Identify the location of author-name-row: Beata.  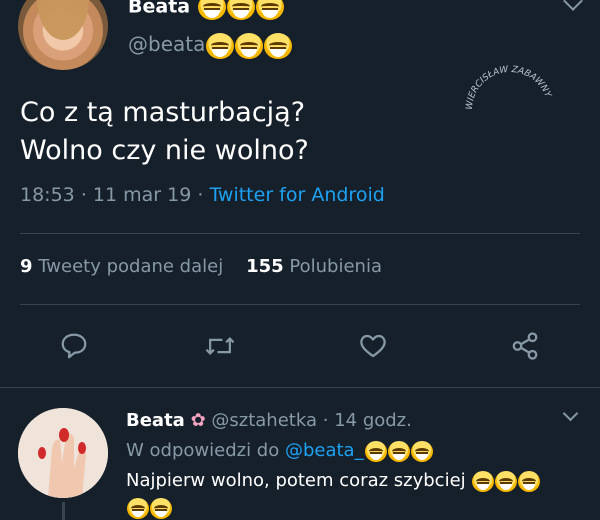
(206, 10).